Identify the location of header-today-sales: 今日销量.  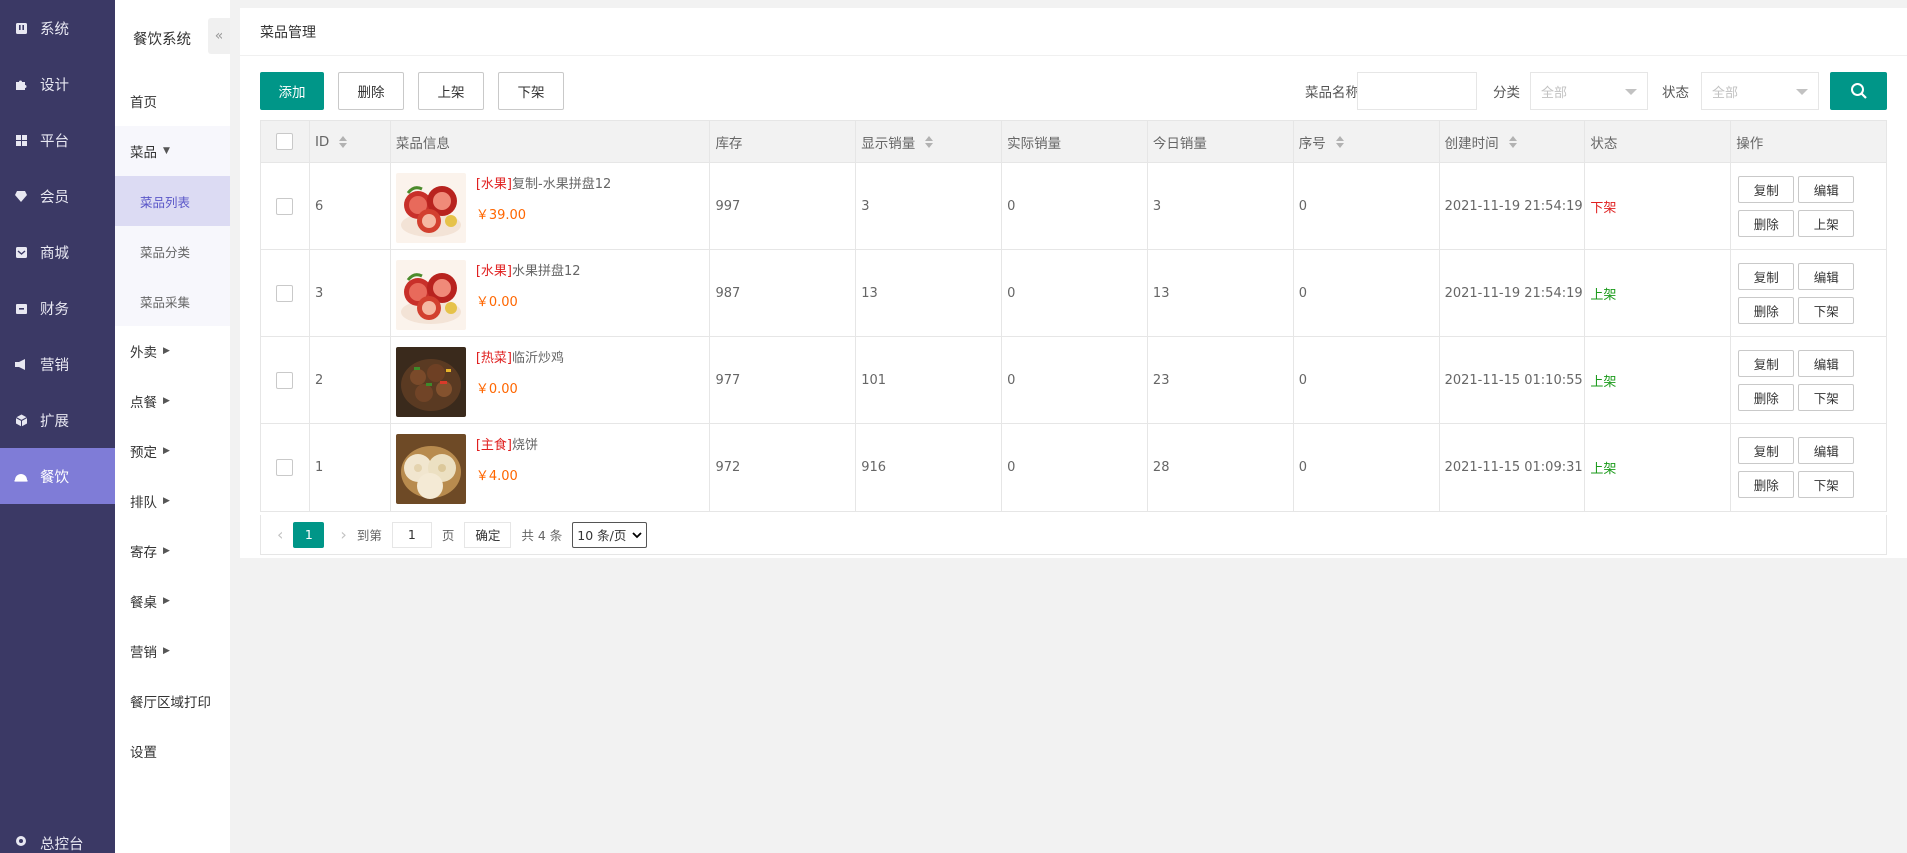
(1221, 141).